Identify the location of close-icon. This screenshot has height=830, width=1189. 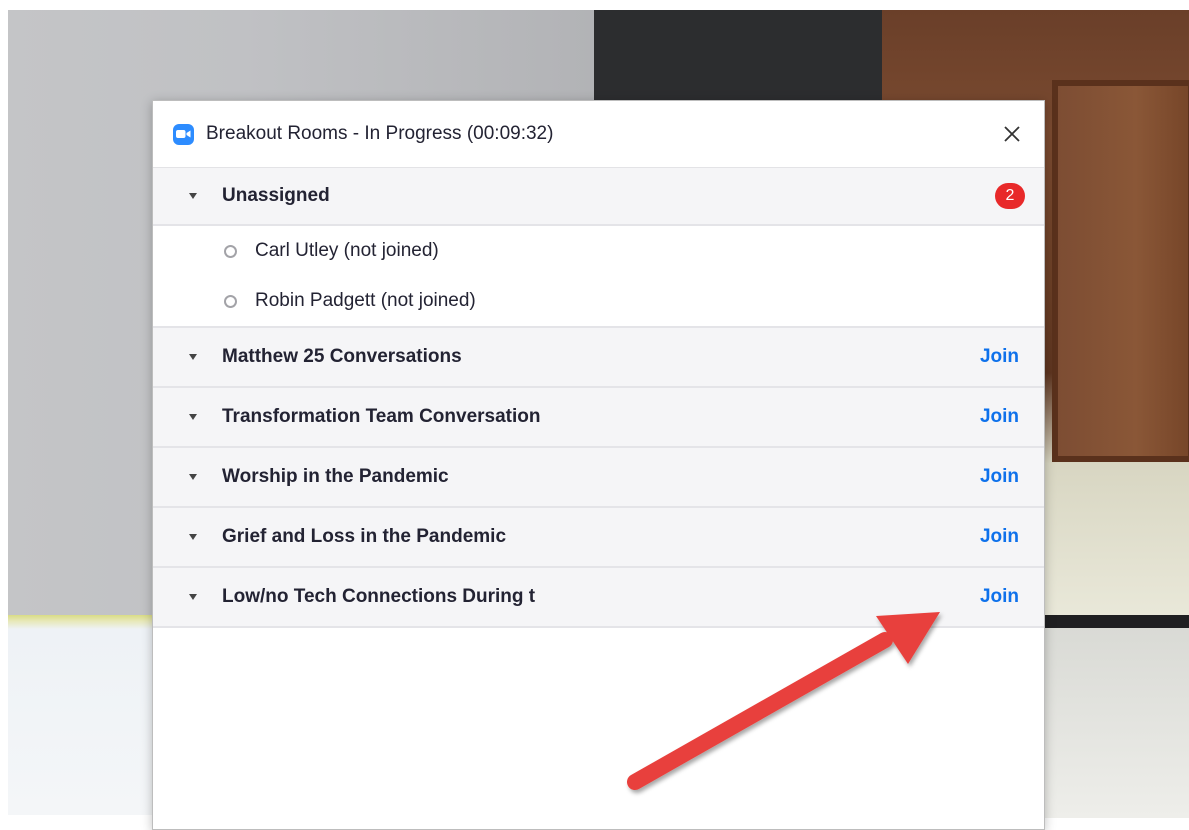
(1012, 134).